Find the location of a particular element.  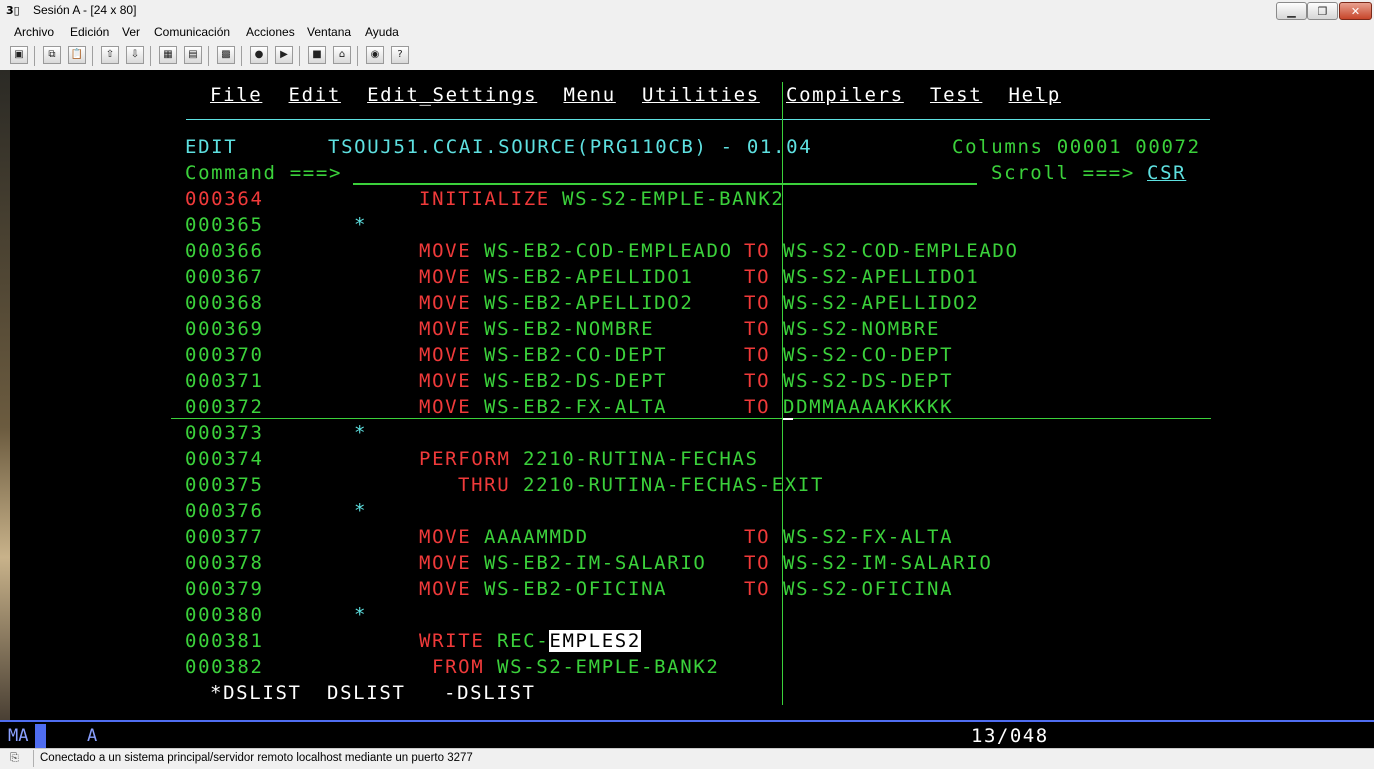

close-button: ✕ is located at coordinates (1355, 11).